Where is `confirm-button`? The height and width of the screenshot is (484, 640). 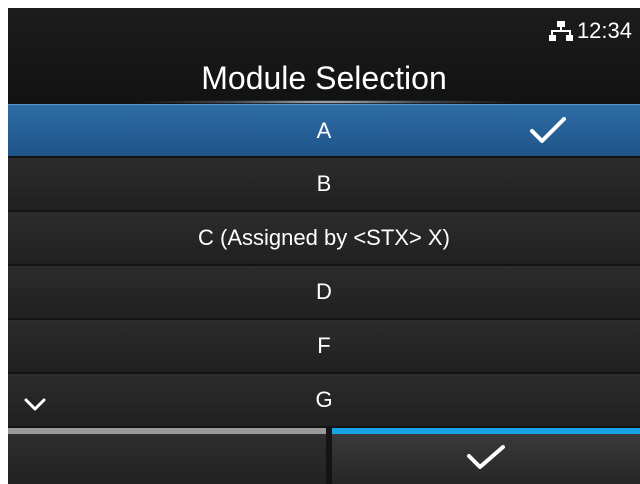 confirm-button is located at coordinates (486, 456).